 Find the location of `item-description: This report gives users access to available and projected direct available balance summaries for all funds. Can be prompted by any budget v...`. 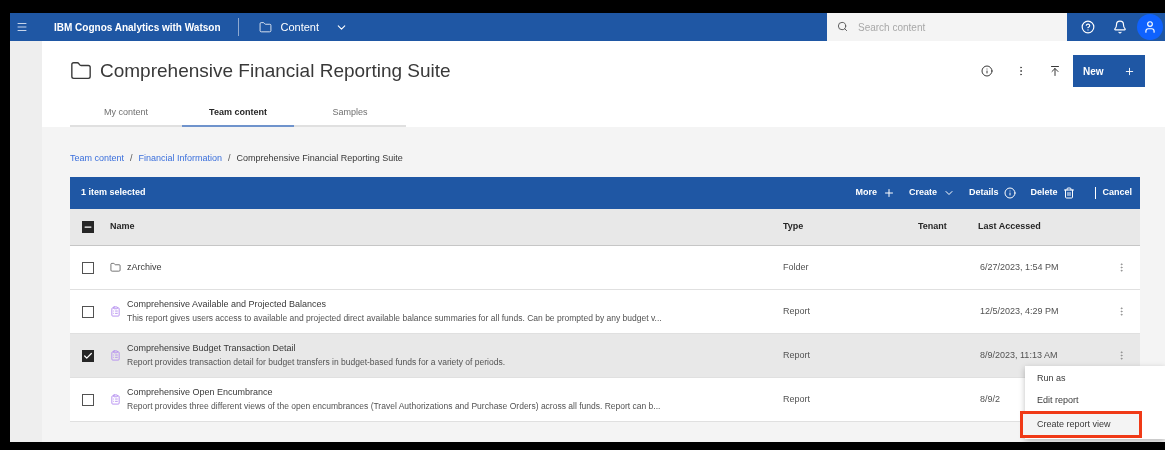

item-description: This report gives users access to available and projected direct available balance summaries for all funds. Can be prompted by any budget v... is located at coordinates (394, 318).